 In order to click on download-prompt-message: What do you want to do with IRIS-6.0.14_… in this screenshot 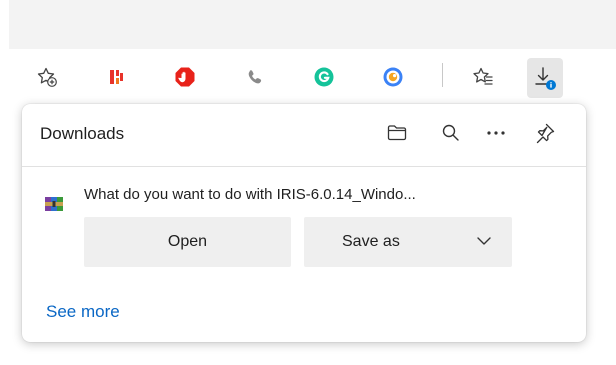, I will do `click(250, 194)`.